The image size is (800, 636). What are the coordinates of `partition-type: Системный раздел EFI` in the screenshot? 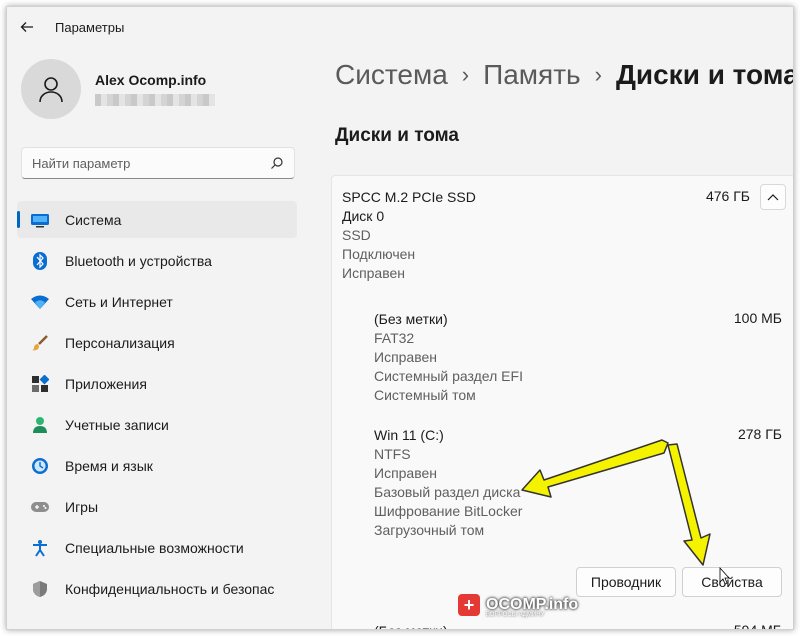 It's located at (448, 376).